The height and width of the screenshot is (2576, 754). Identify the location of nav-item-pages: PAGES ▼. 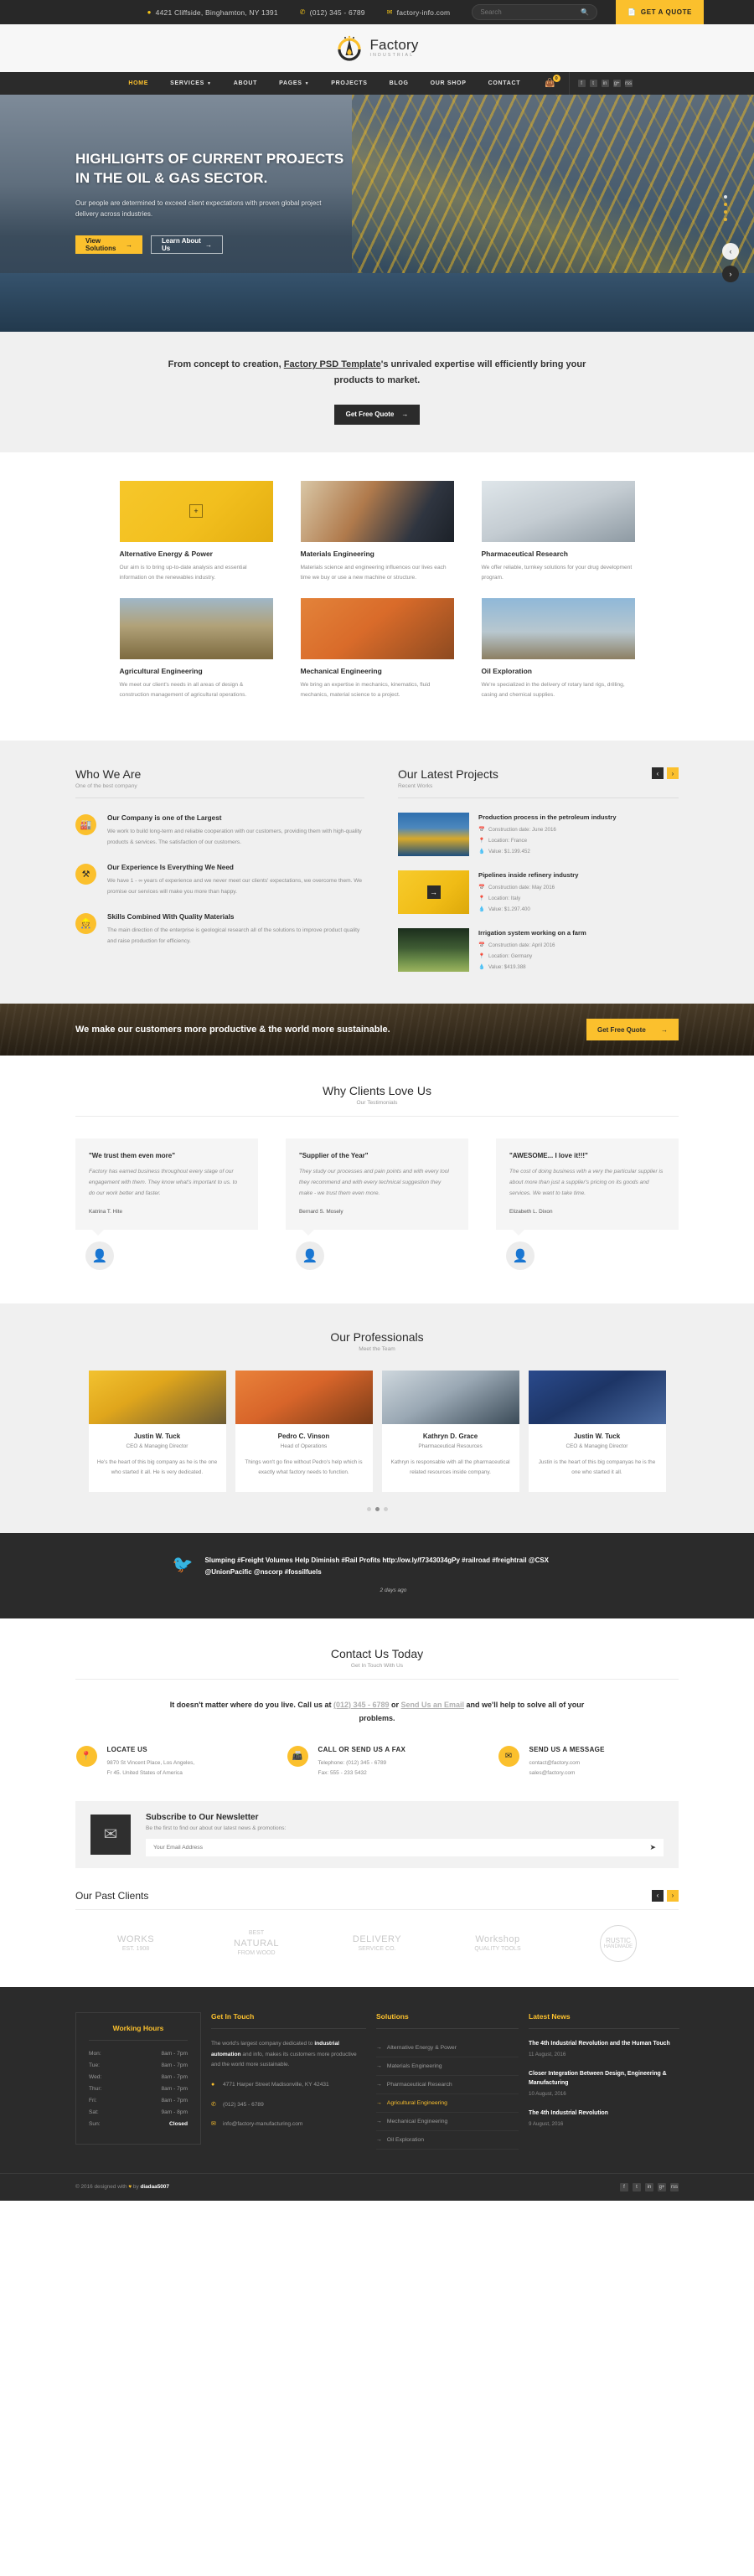
(294, 83).